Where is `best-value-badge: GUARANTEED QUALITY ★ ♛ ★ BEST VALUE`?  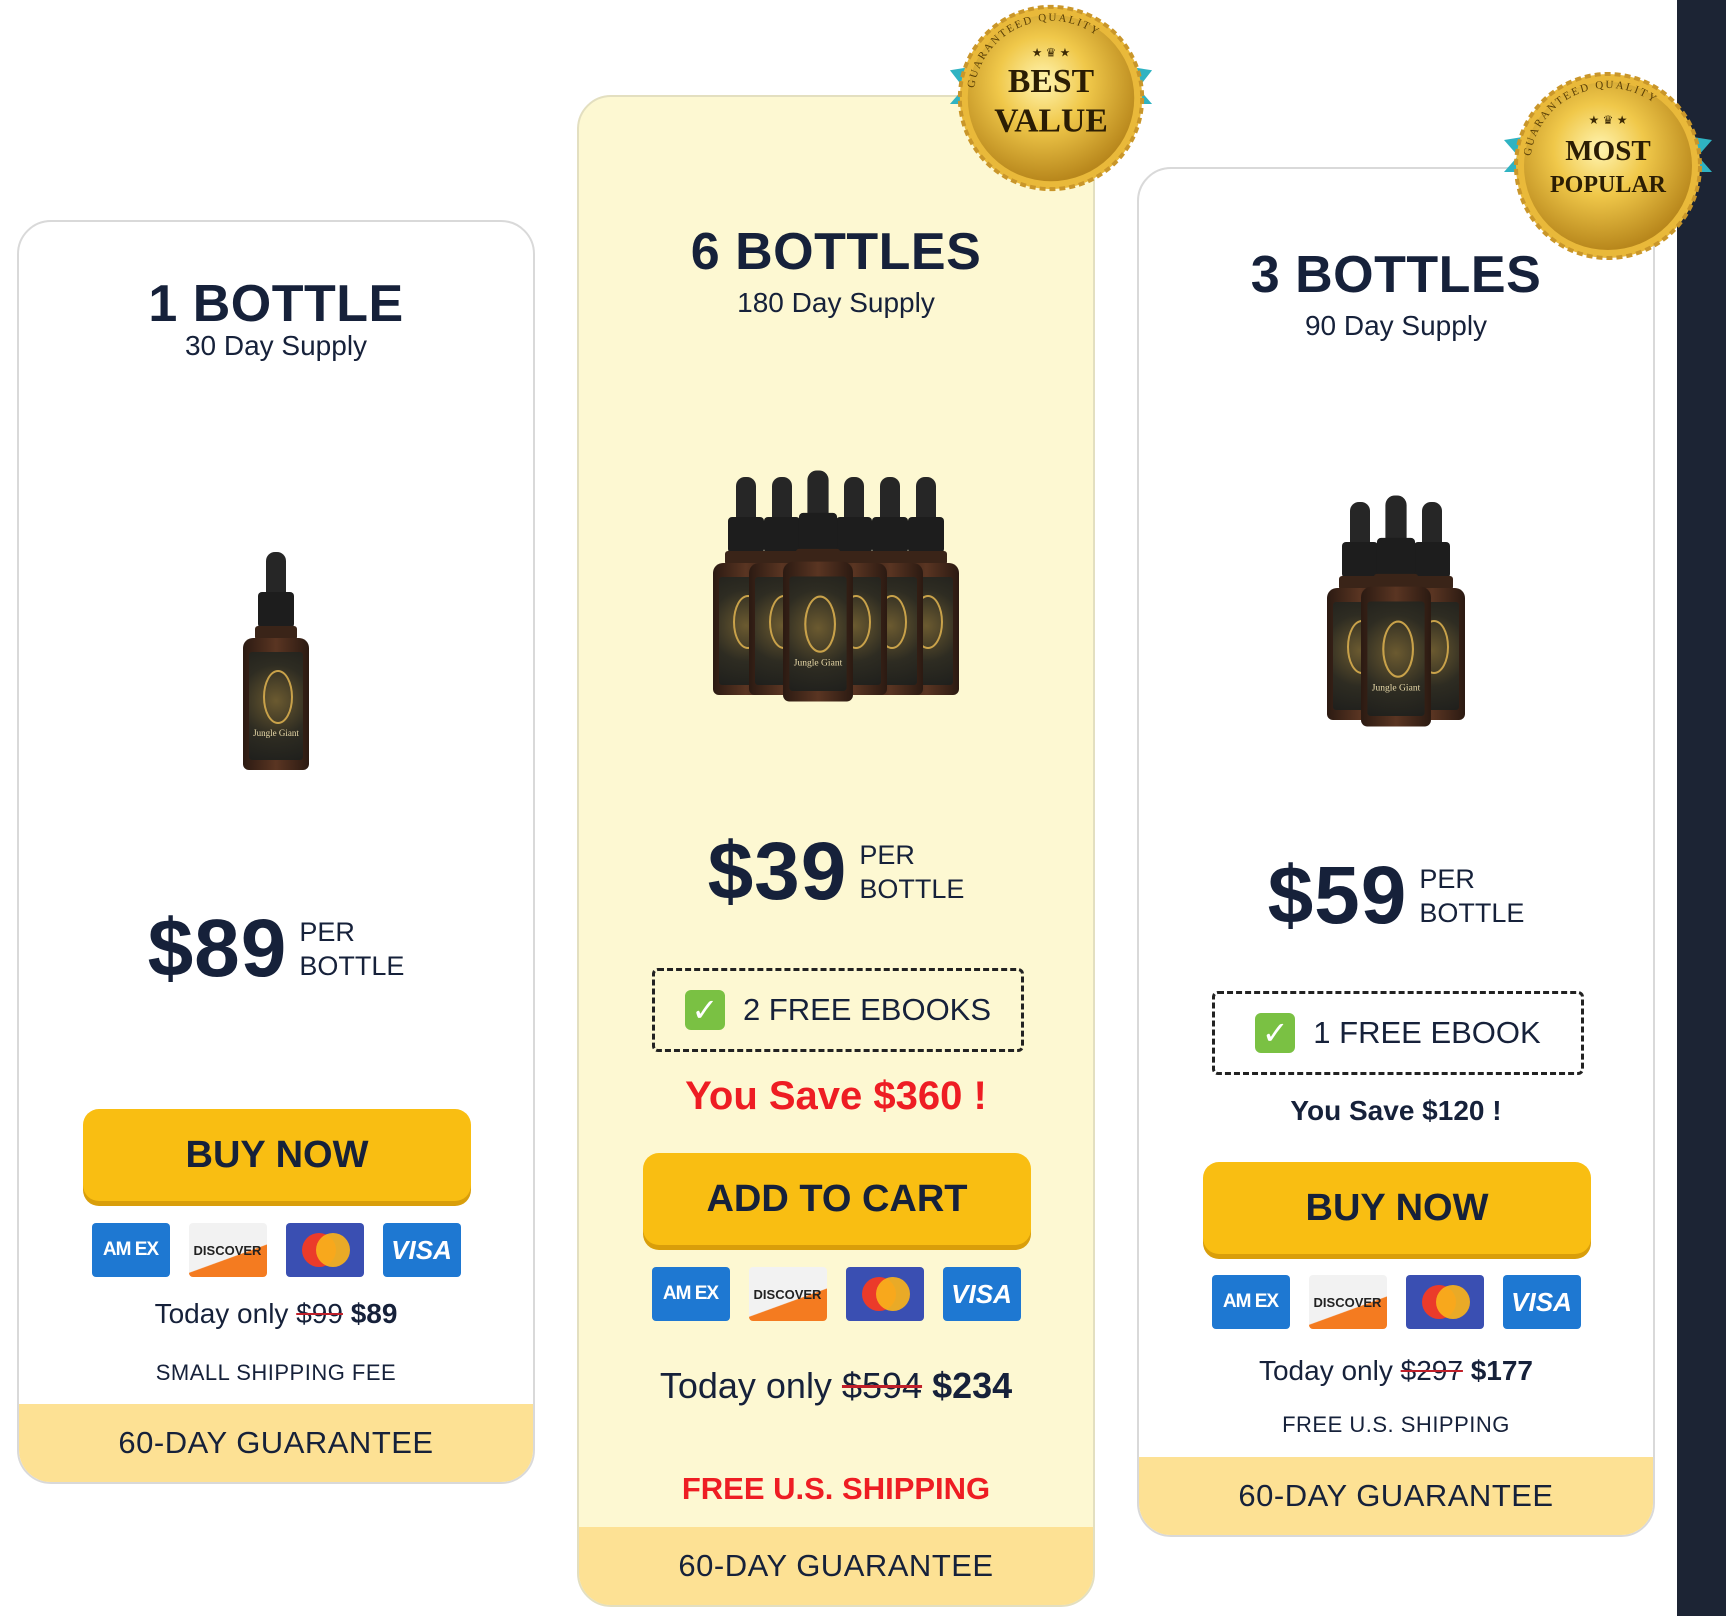
best-value-badge: GUARANTEED QUALITY ★ ♛ ★ BEST VALUE is located at coordinates (1051, 98).